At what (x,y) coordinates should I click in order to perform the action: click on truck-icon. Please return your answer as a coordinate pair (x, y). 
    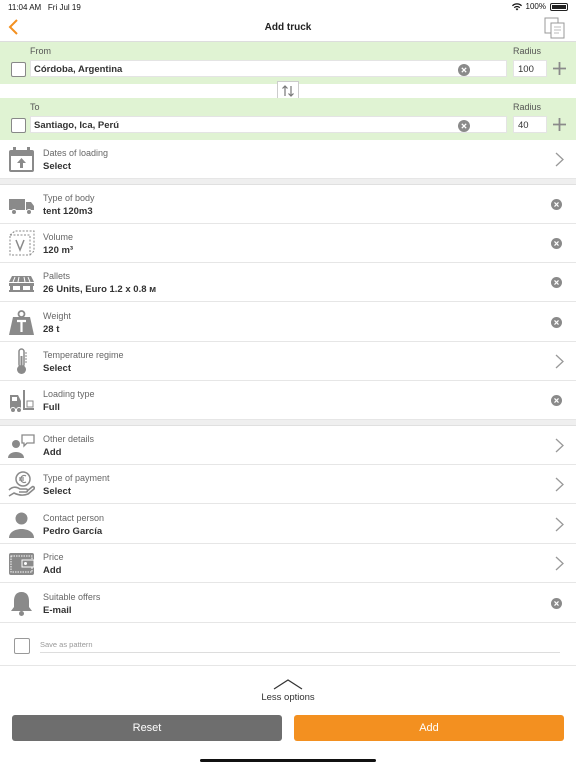
    Looking at the image, I should click on (21, 207).